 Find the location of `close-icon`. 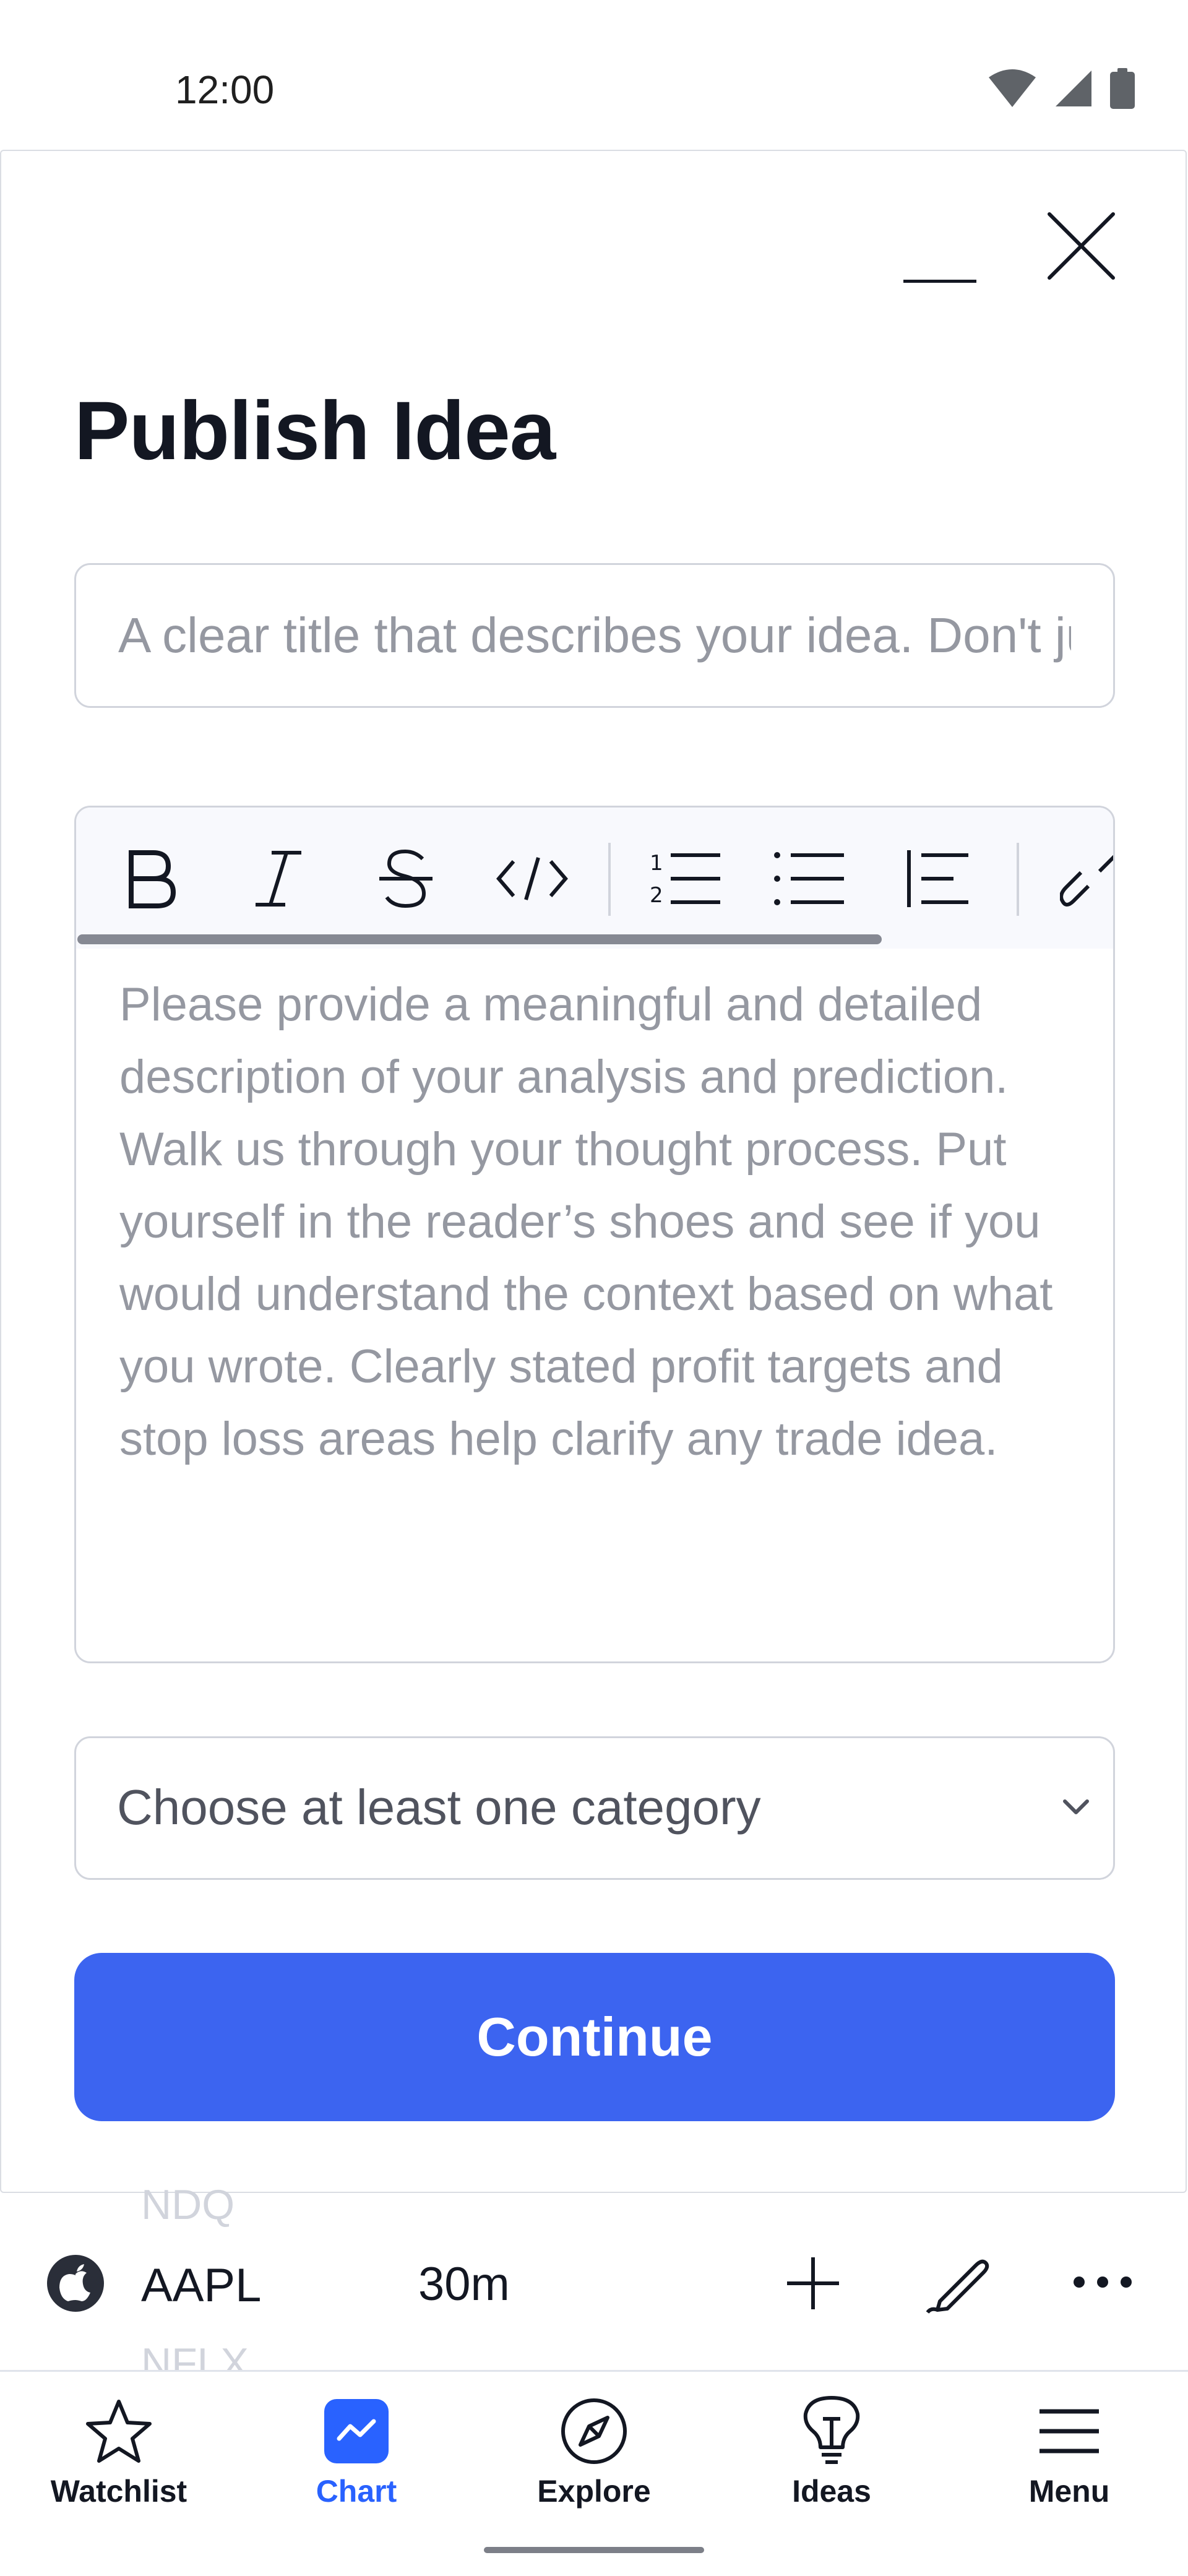

close-icon is located at coordinates (1081, 246).